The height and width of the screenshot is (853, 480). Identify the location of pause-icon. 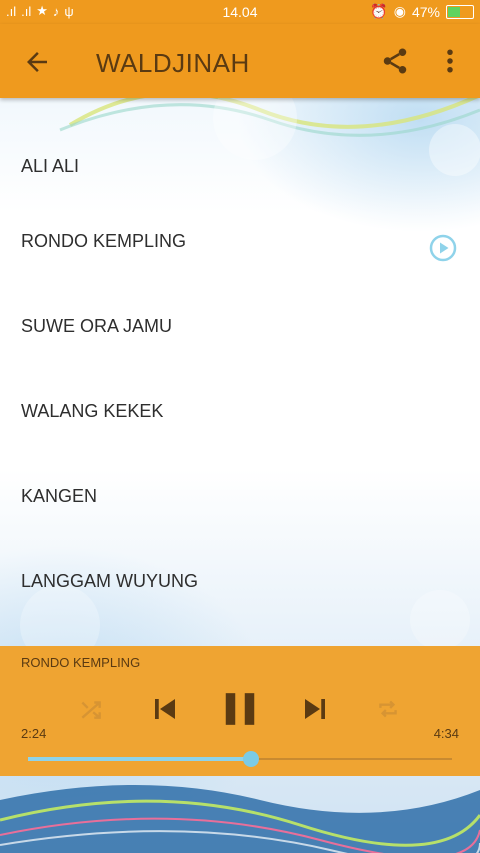
(240, 709).